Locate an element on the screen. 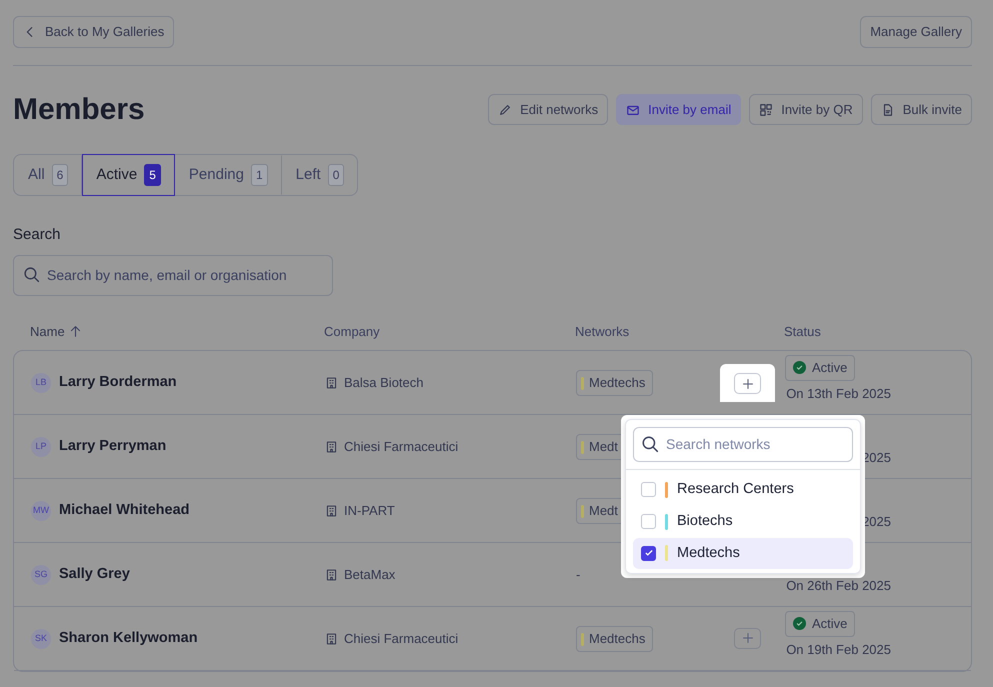  search-label: Search is located at coordinates (37, 235).